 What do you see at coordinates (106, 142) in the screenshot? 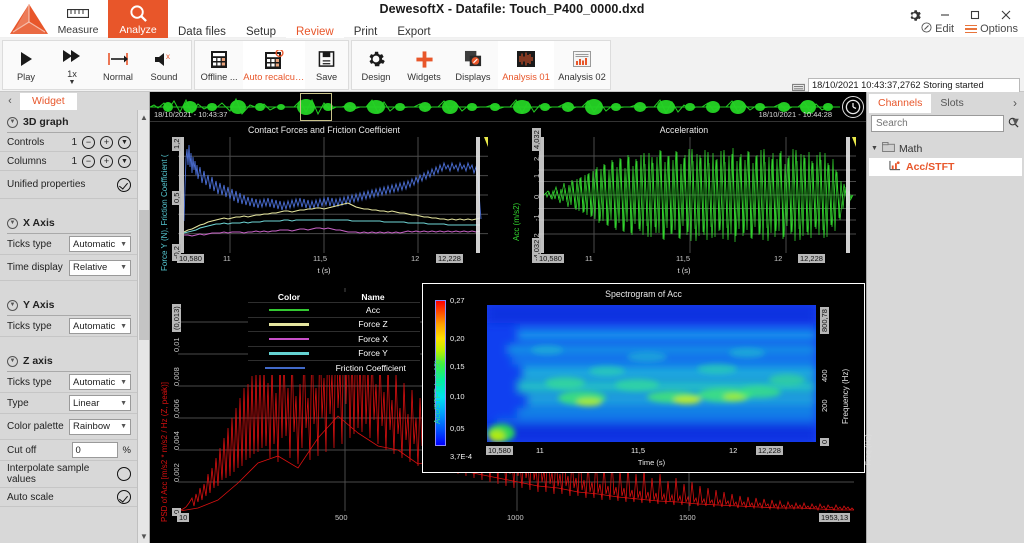
I see `controls-plus-circle-icon: +` at bounding box center [106, 142].